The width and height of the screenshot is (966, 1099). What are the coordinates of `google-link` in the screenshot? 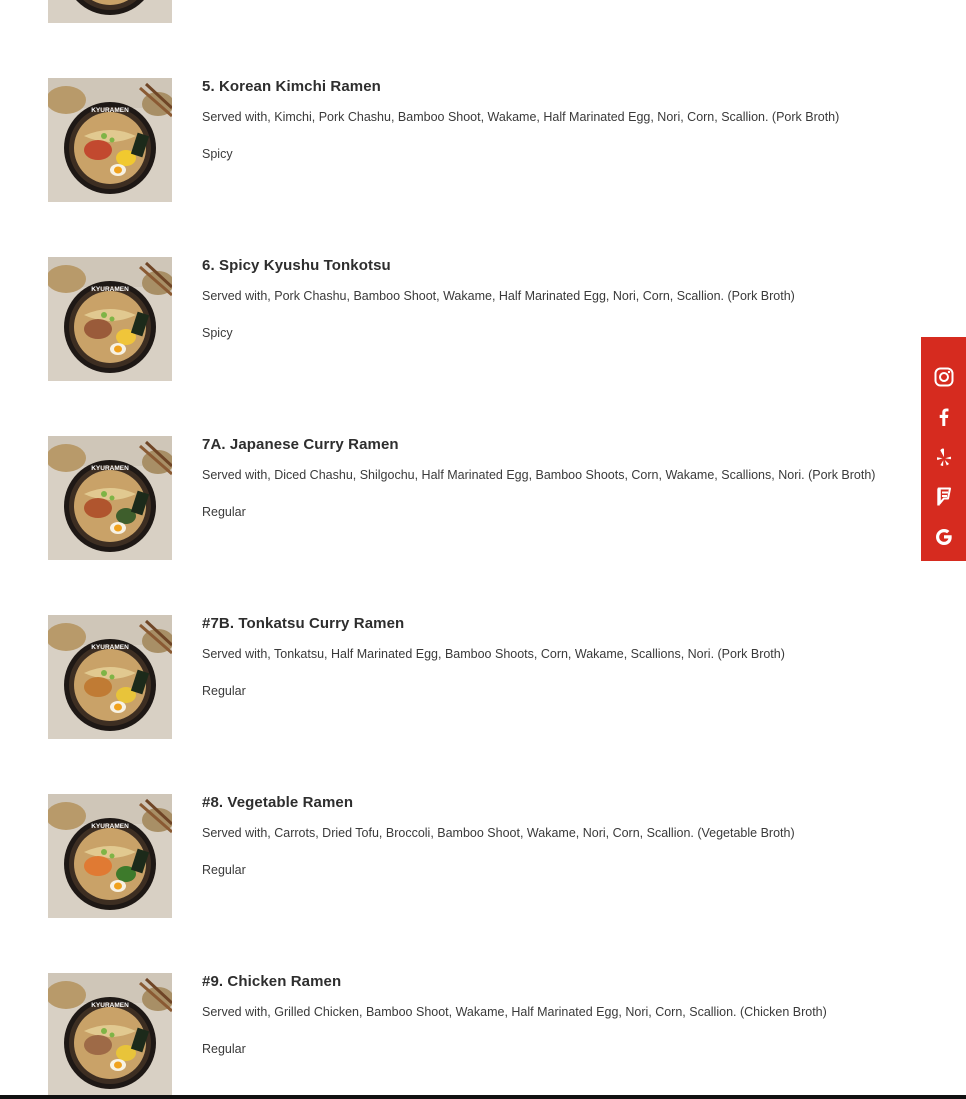 It's located at (944, 537).